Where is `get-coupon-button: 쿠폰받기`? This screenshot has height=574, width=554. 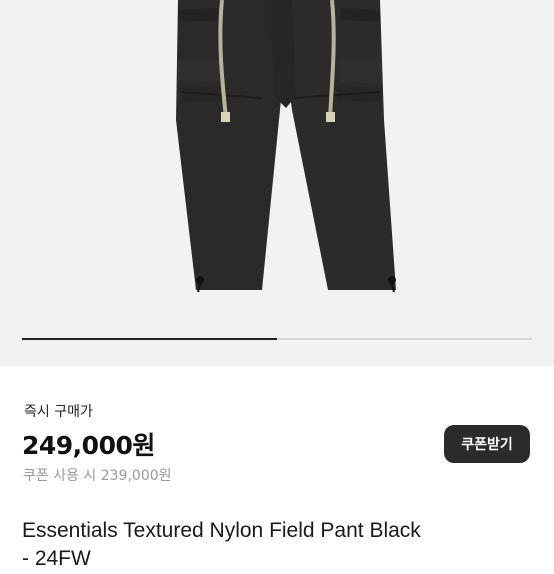 get-coupon-button: 쿠폰받기 is located at coordinates (487, 444).